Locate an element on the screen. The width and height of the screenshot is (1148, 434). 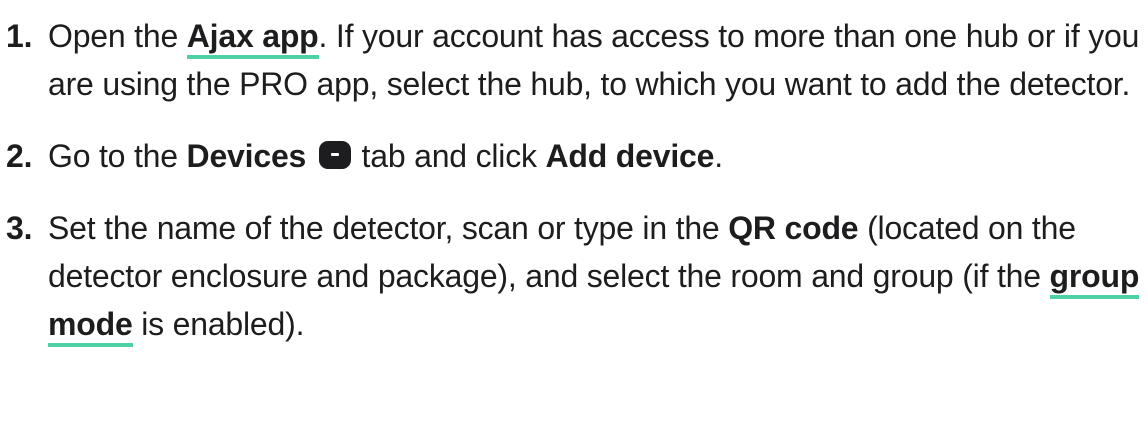
ajax-app-link: Ajax app is located at coordinates (252, 38).